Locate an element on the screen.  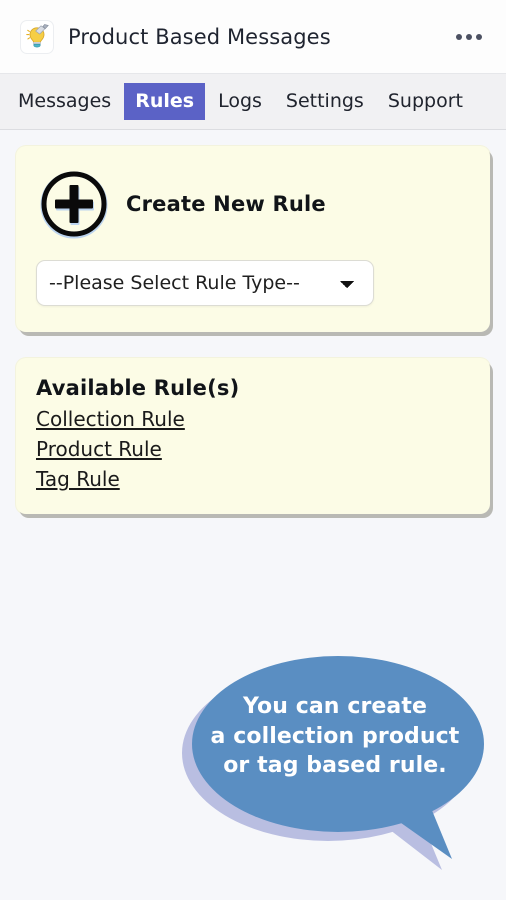
callout-bubble-body is located at coordinates (338, 757).